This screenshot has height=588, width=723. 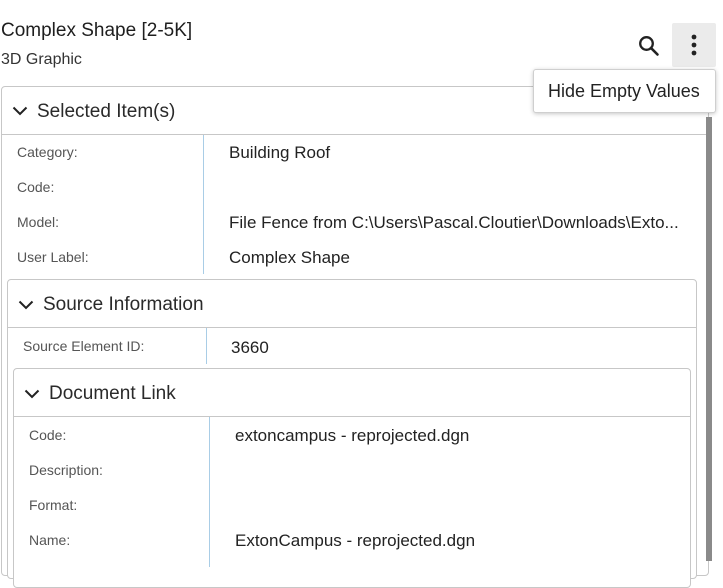 I want to click on property-label: Format:, so click(x=53, y=505).